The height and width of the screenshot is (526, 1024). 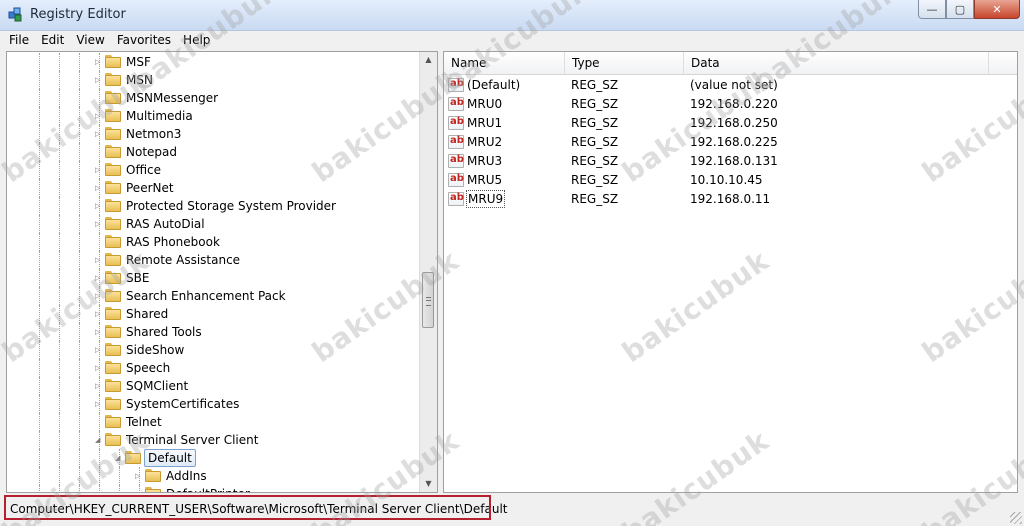 I want to click on tree-item: ▷ Protected Storage System Provider, so click(x=214, y=206).